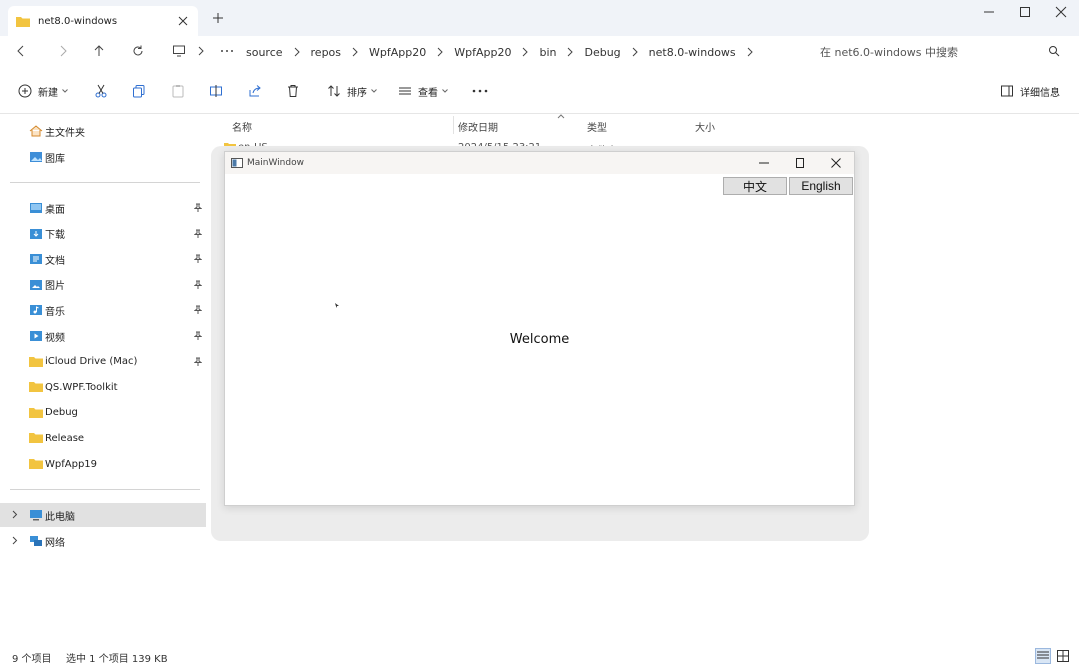 Image resolution: width=1079 pixels, height=667 pixels. Describe the element at coordinates (275, 163) in the screenshot. I see `wpf-window-title: MainWindow` at that location.